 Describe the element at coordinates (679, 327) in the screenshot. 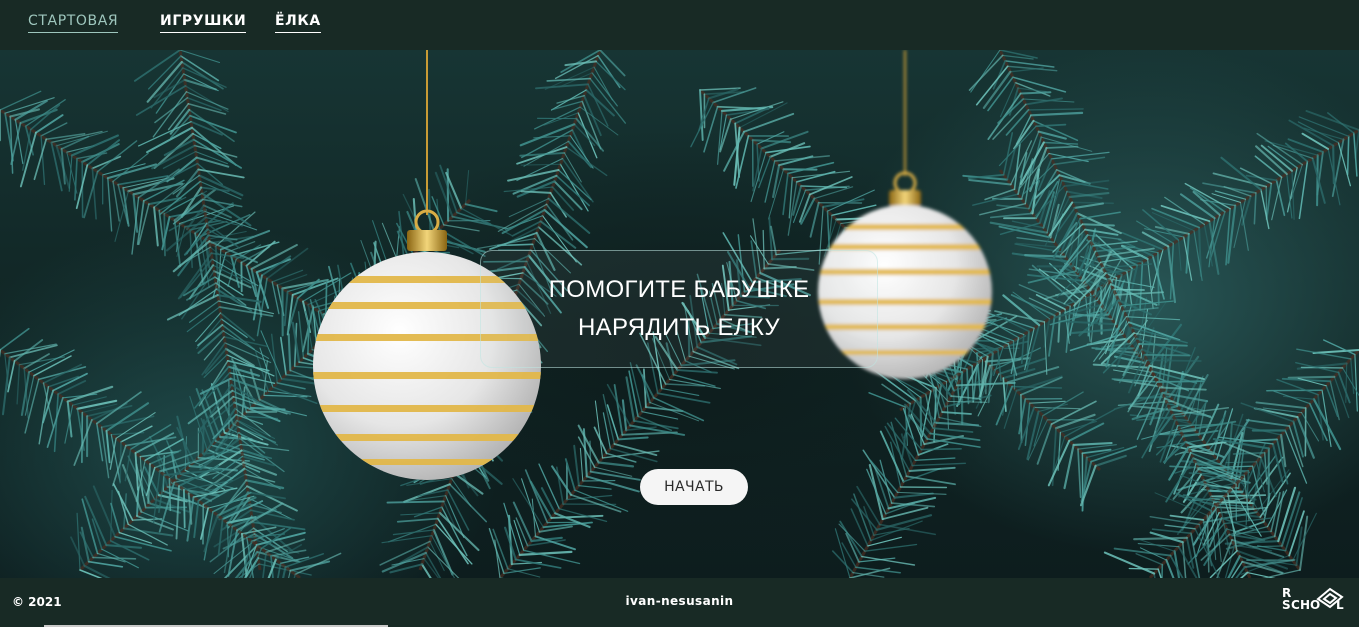

I see `hero-title-line-2: НАРЯДИТЬ ЕЛКУ` at that location.